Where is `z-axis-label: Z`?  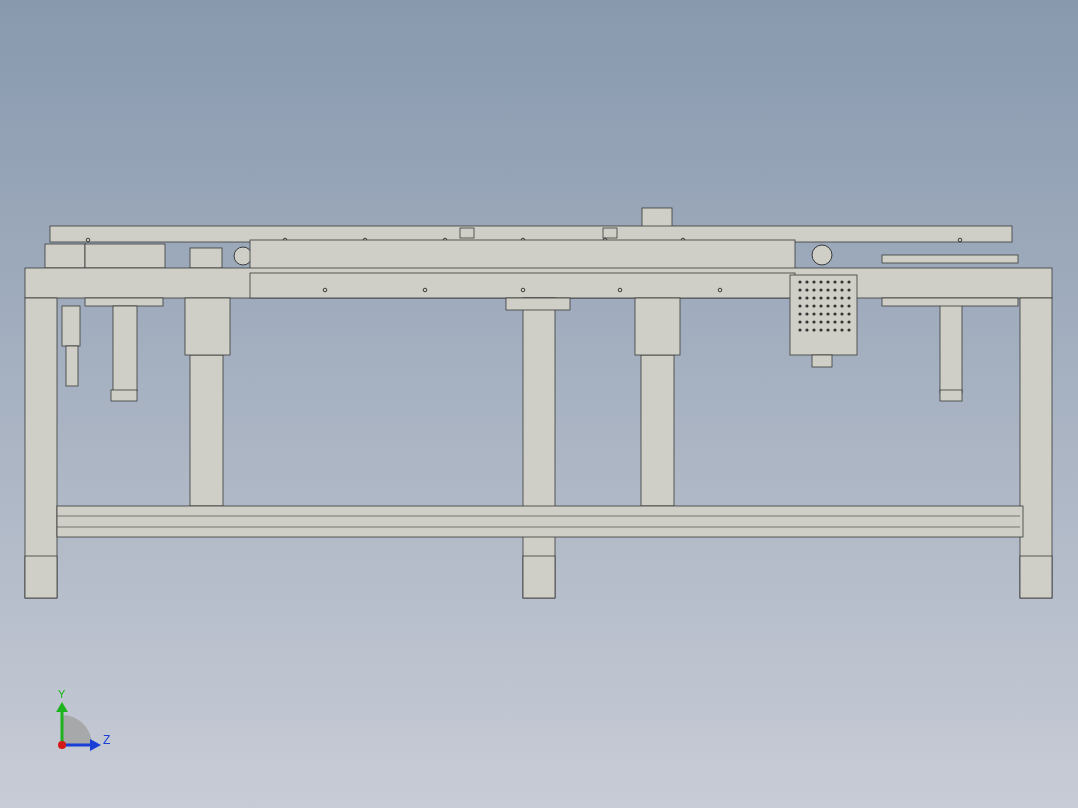 z-axis-label: Z is located at coordinates (107, 740).